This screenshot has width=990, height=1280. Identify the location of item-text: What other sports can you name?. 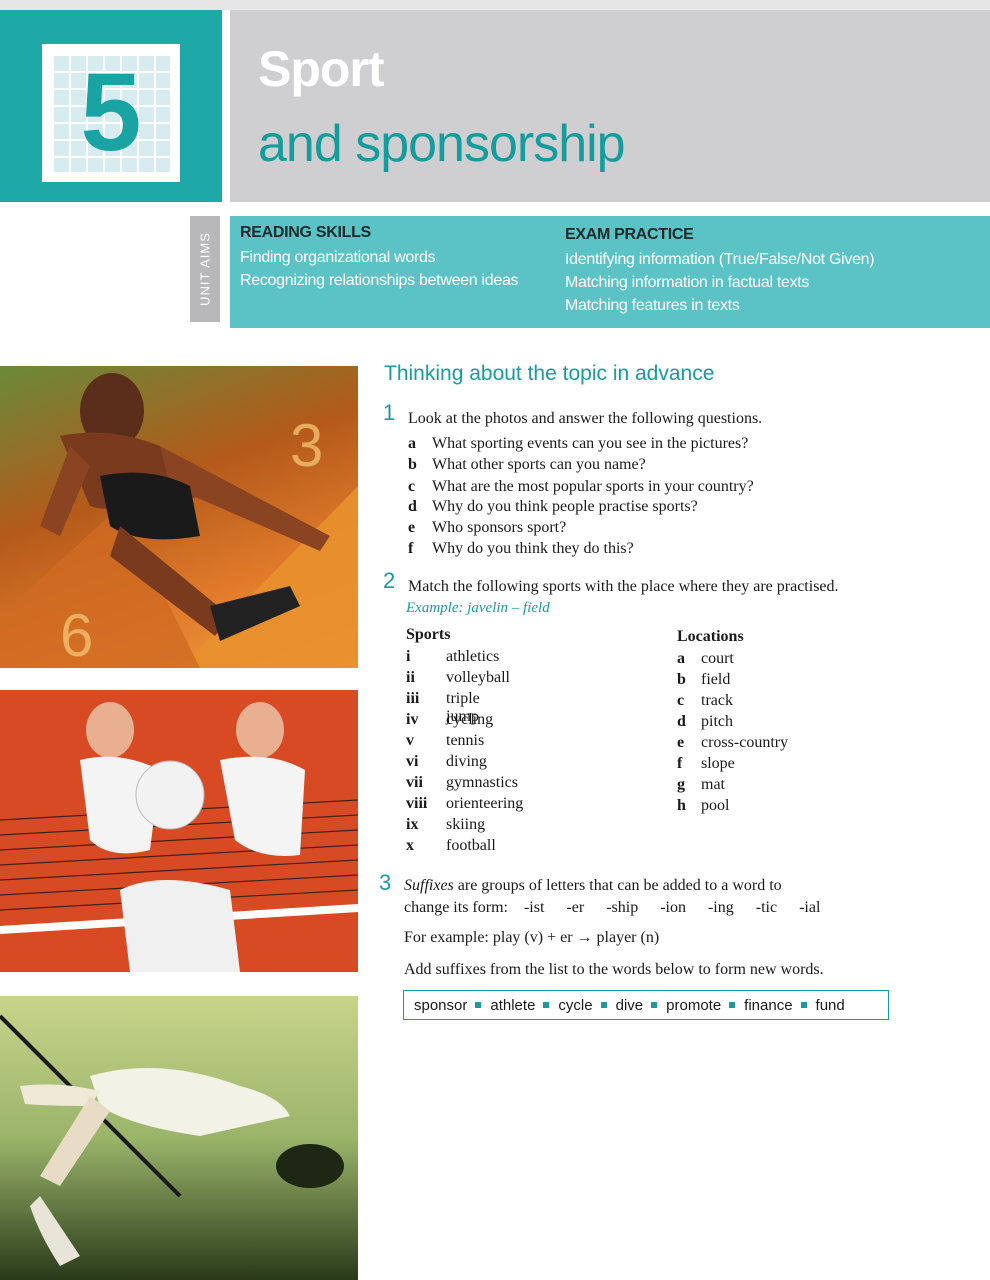
(539, 464).